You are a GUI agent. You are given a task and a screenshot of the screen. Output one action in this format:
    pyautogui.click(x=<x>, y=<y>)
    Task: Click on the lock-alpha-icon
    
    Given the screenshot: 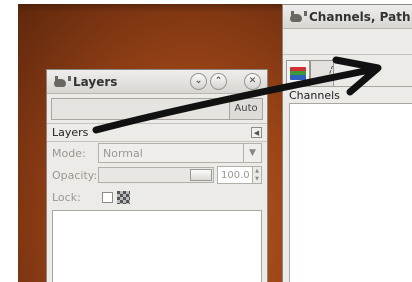 What is the action you would take?
    pyautogui.click(x=123, y=197)
    